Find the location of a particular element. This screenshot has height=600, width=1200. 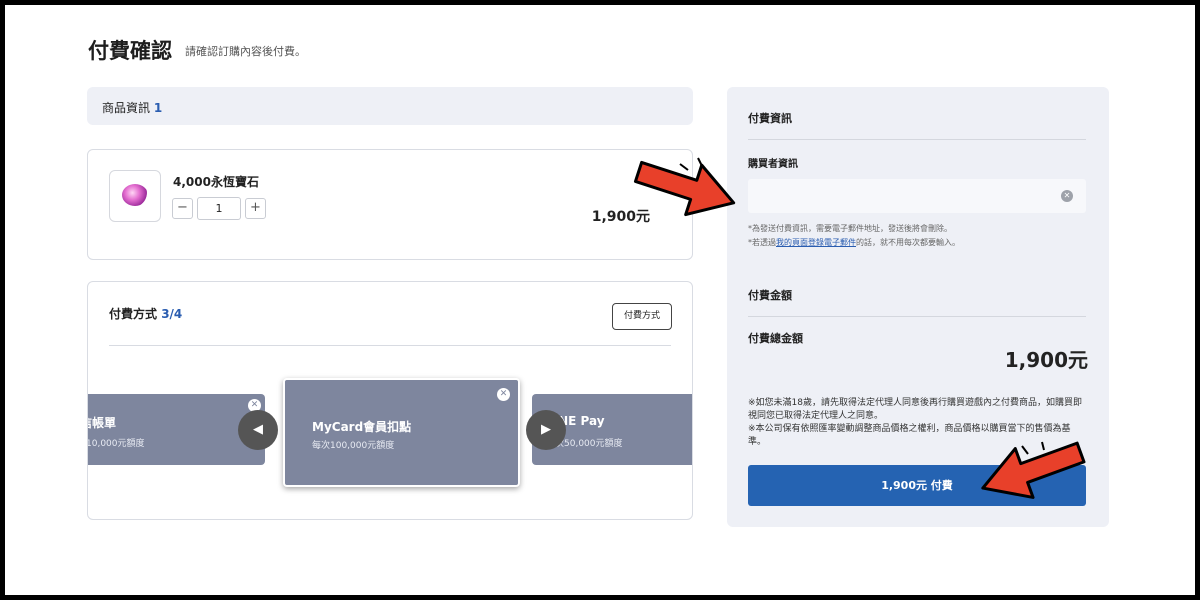

payment-option-mycard: MyCard會員扣點 每次100,000元額度 ✕ is located at coordinates (401, 432).